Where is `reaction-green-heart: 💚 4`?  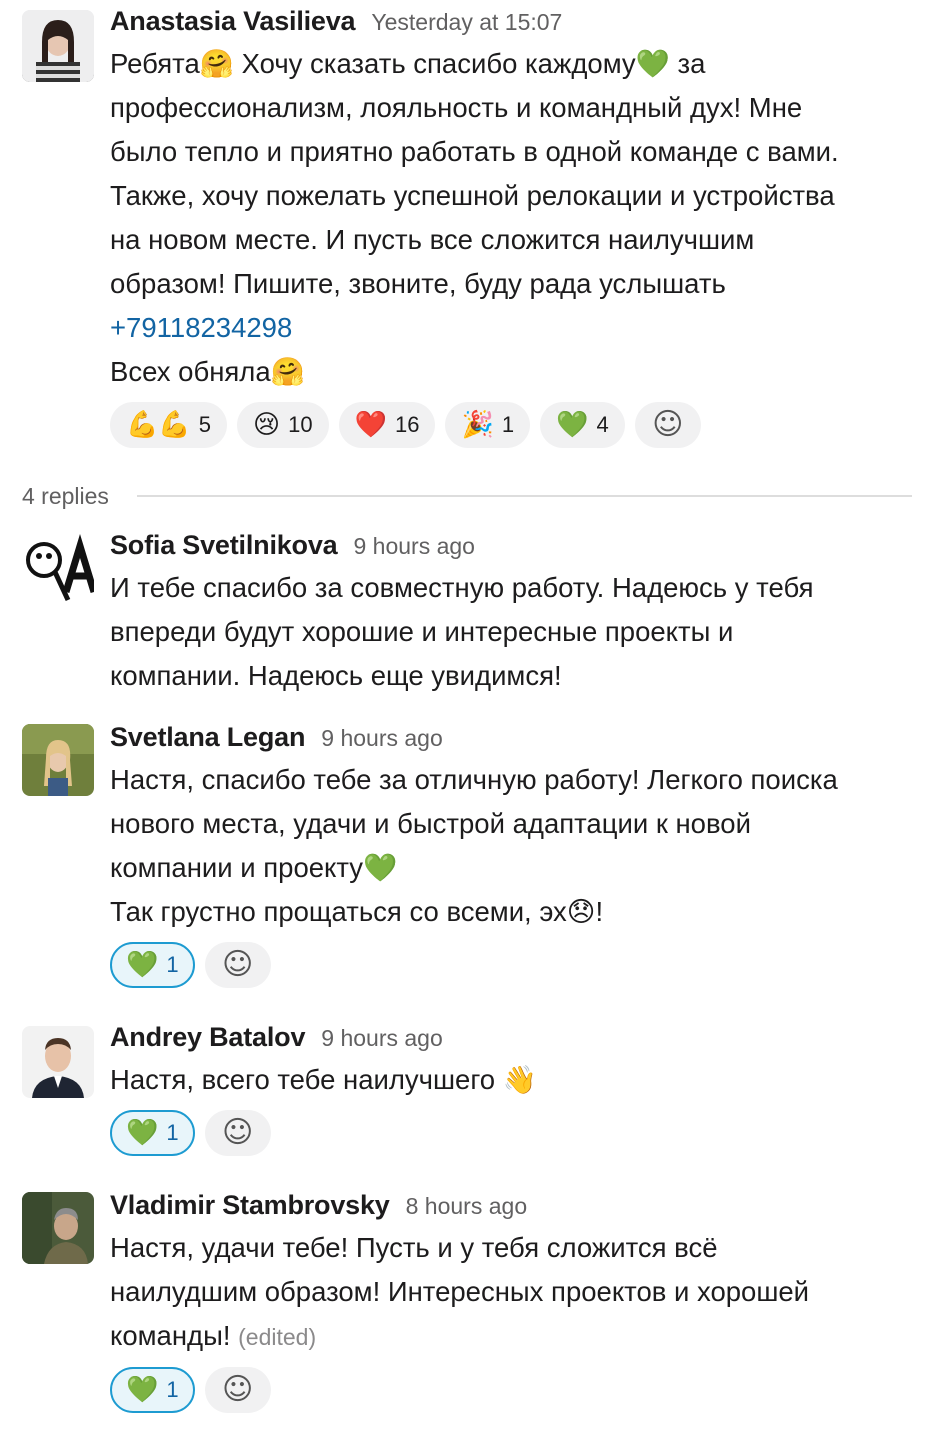 reaction-green-heart: 💚 4 is located at coordinates (582, 425).